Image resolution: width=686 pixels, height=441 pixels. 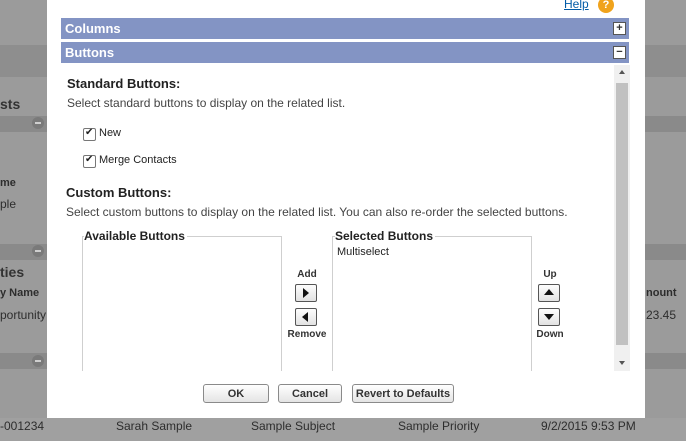 What do you see at coordinates (22, 426) in the screenshot?
I see `case-number: -001234` at bounding box center [22, 426].